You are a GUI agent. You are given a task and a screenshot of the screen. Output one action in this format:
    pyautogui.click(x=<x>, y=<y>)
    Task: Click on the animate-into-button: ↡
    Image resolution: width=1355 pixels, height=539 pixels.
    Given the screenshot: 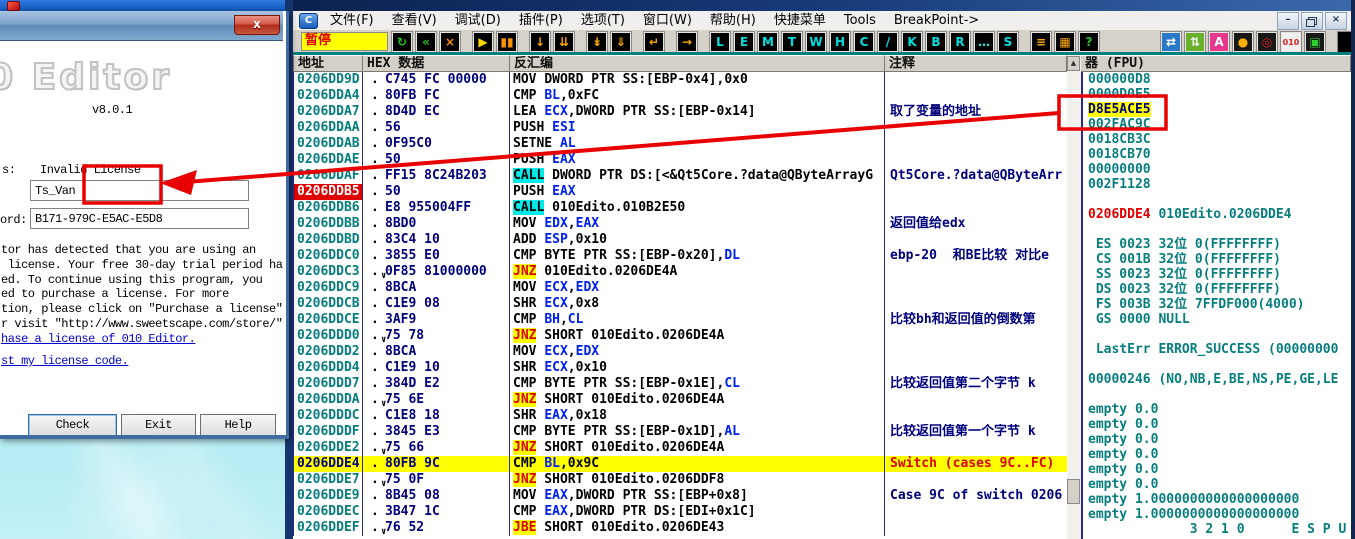 What is the action you would take?
    pyautogui.click(x=597, y=42)
    